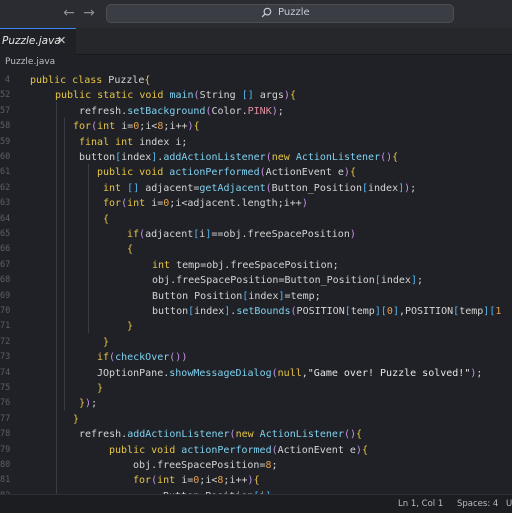 Image resolution: width=512 pixels, height=513 pixels. I want to click on line-number: 70, so click(5, 311).